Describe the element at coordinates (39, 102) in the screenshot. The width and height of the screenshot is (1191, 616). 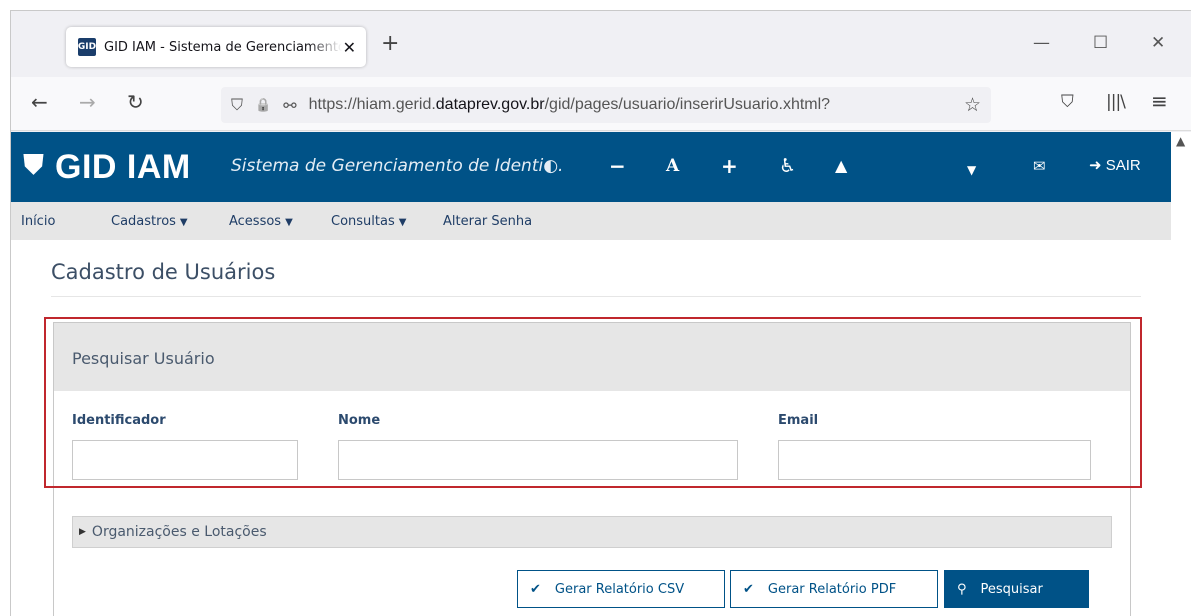
I see `back-icon: ←` at that location.